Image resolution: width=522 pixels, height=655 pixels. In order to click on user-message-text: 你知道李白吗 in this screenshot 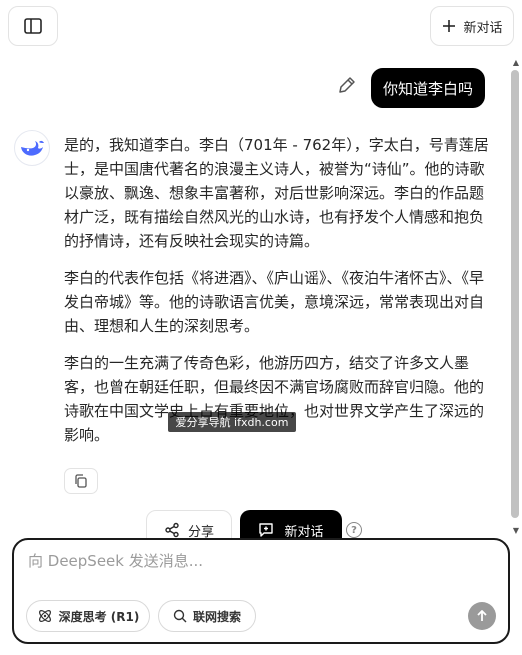, I will do `click(428, 88)`.